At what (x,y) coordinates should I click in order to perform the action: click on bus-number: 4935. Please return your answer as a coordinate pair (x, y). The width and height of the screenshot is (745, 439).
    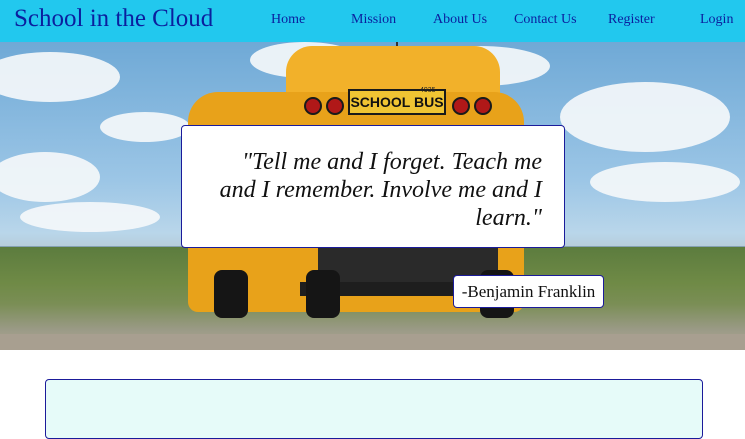
    Looking at the image, I should click on (428, 90).